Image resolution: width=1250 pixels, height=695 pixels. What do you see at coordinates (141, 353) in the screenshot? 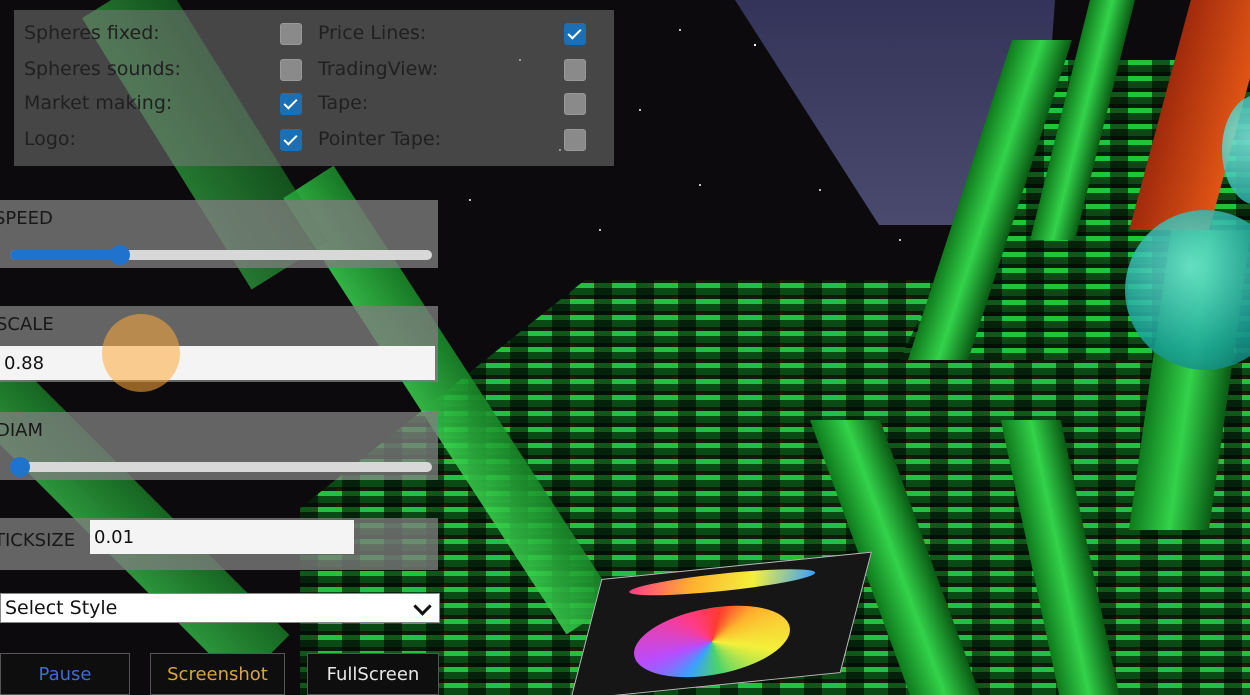
I see `touch-cursor-indicator` at bounding box center [141, 353].